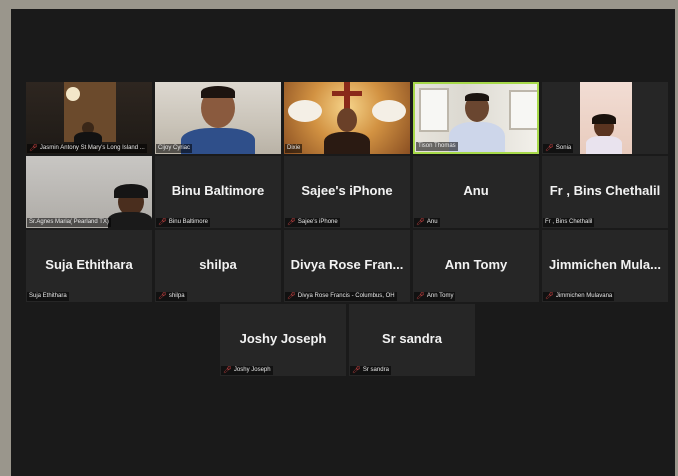  I want to click on participant-label: Suja Ethithara, so click(48, 296).